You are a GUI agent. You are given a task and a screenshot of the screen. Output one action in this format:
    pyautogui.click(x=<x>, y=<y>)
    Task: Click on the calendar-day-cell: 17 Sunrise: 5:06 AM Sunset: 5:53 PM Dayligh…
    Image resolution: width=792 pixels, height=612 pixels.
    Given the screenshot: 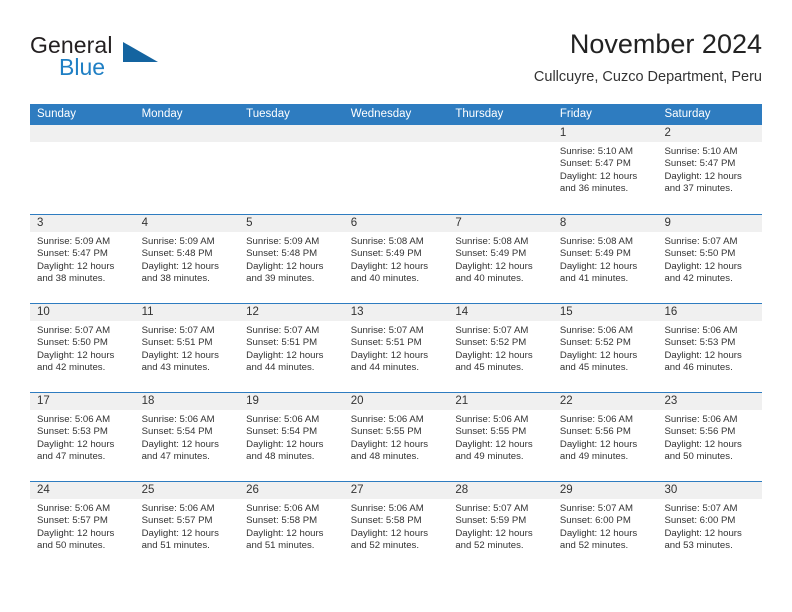 What is the action you would take?
    pyautogui.click(x=82, y=437)
    